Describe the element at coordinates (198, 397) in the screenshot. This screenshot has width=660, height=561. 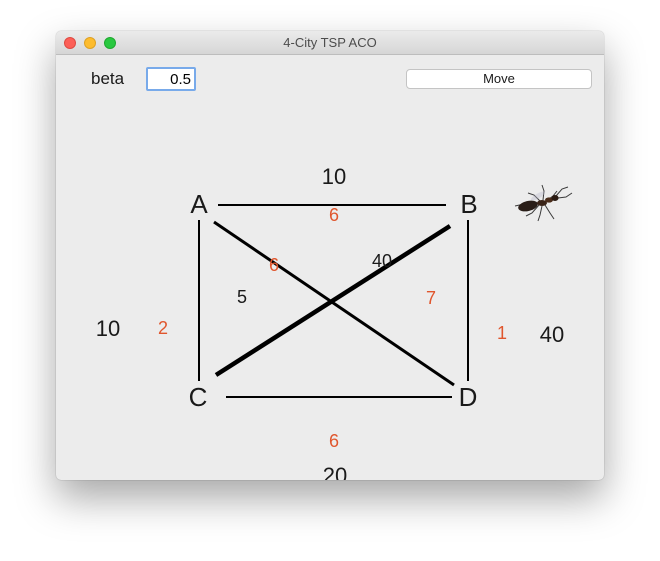
I see `node-c: C` at that location.